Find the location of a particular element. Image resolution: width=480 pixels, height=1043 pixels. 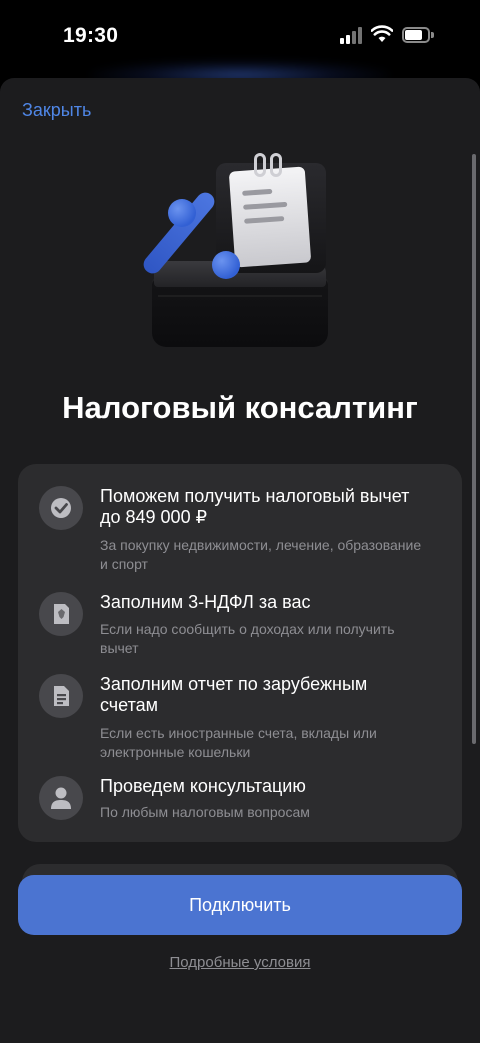

emblem-document-icon is located at coordinates (61, 614).